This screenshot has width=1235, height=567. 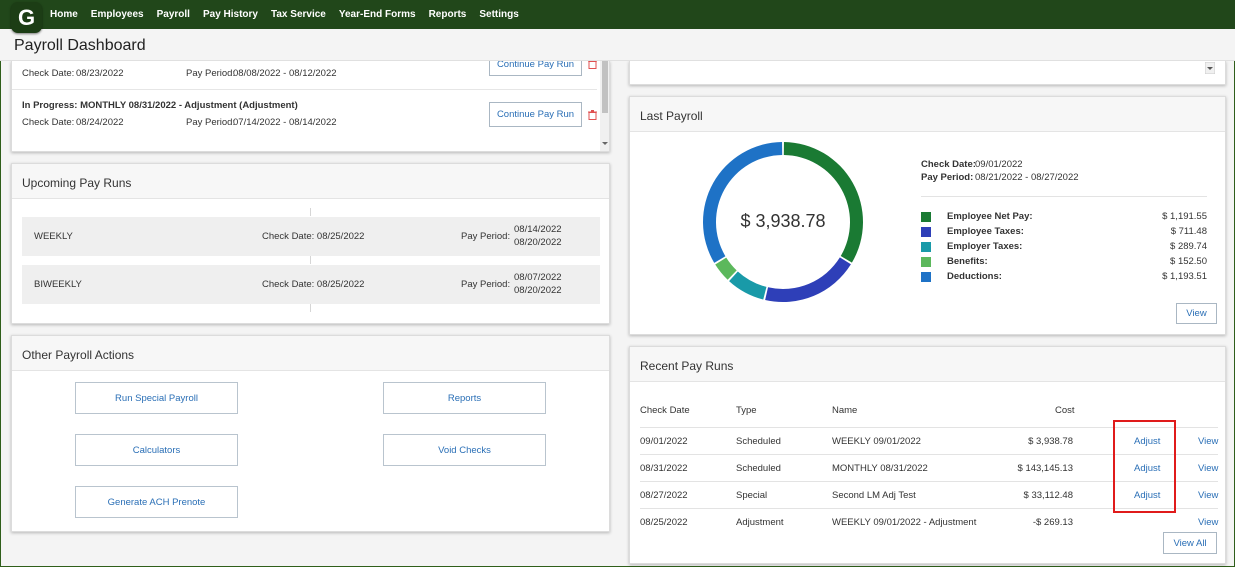 I want to click on app-logo: G, so click(x=26, y=17).